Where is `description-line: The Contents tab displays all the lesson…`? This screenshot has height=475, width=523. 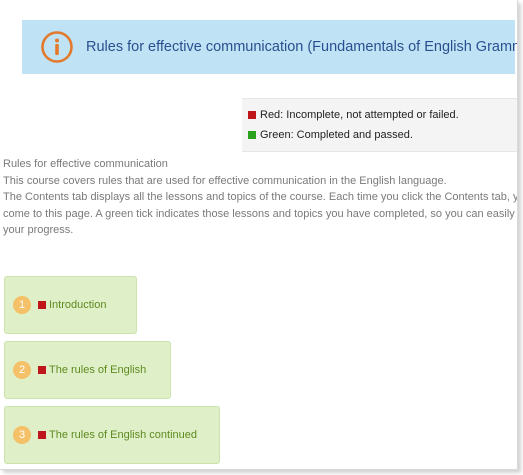
description-line: The Contents tab displays all the lesson… is located at coordinates (260, 197).